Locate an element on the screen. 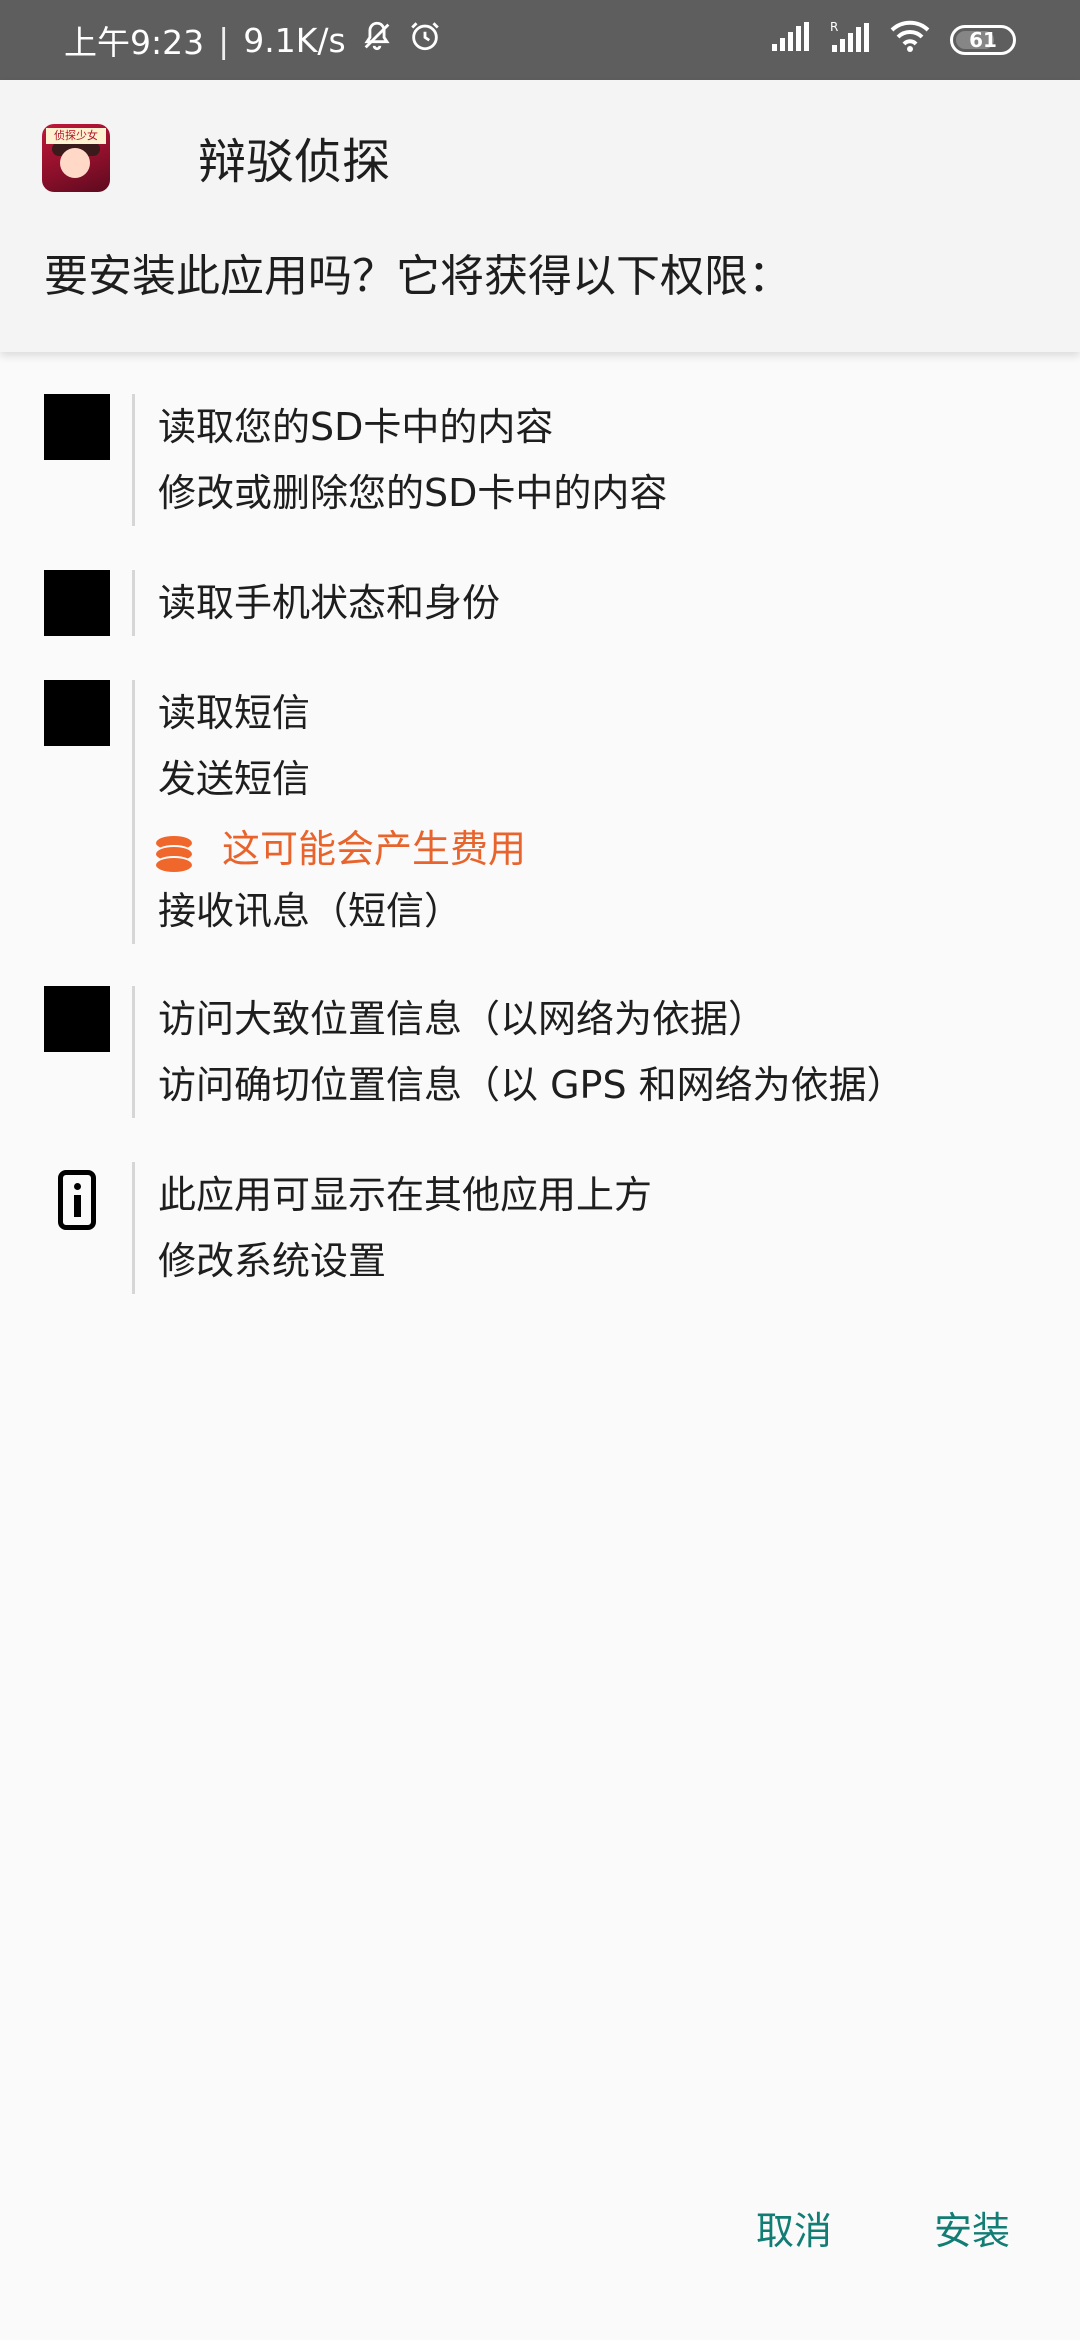 The image size is (1080, 2340). permission-group-system: 此应用可显示在其他应用上方 修改系统设置 is located at coordinates (540, 1228).